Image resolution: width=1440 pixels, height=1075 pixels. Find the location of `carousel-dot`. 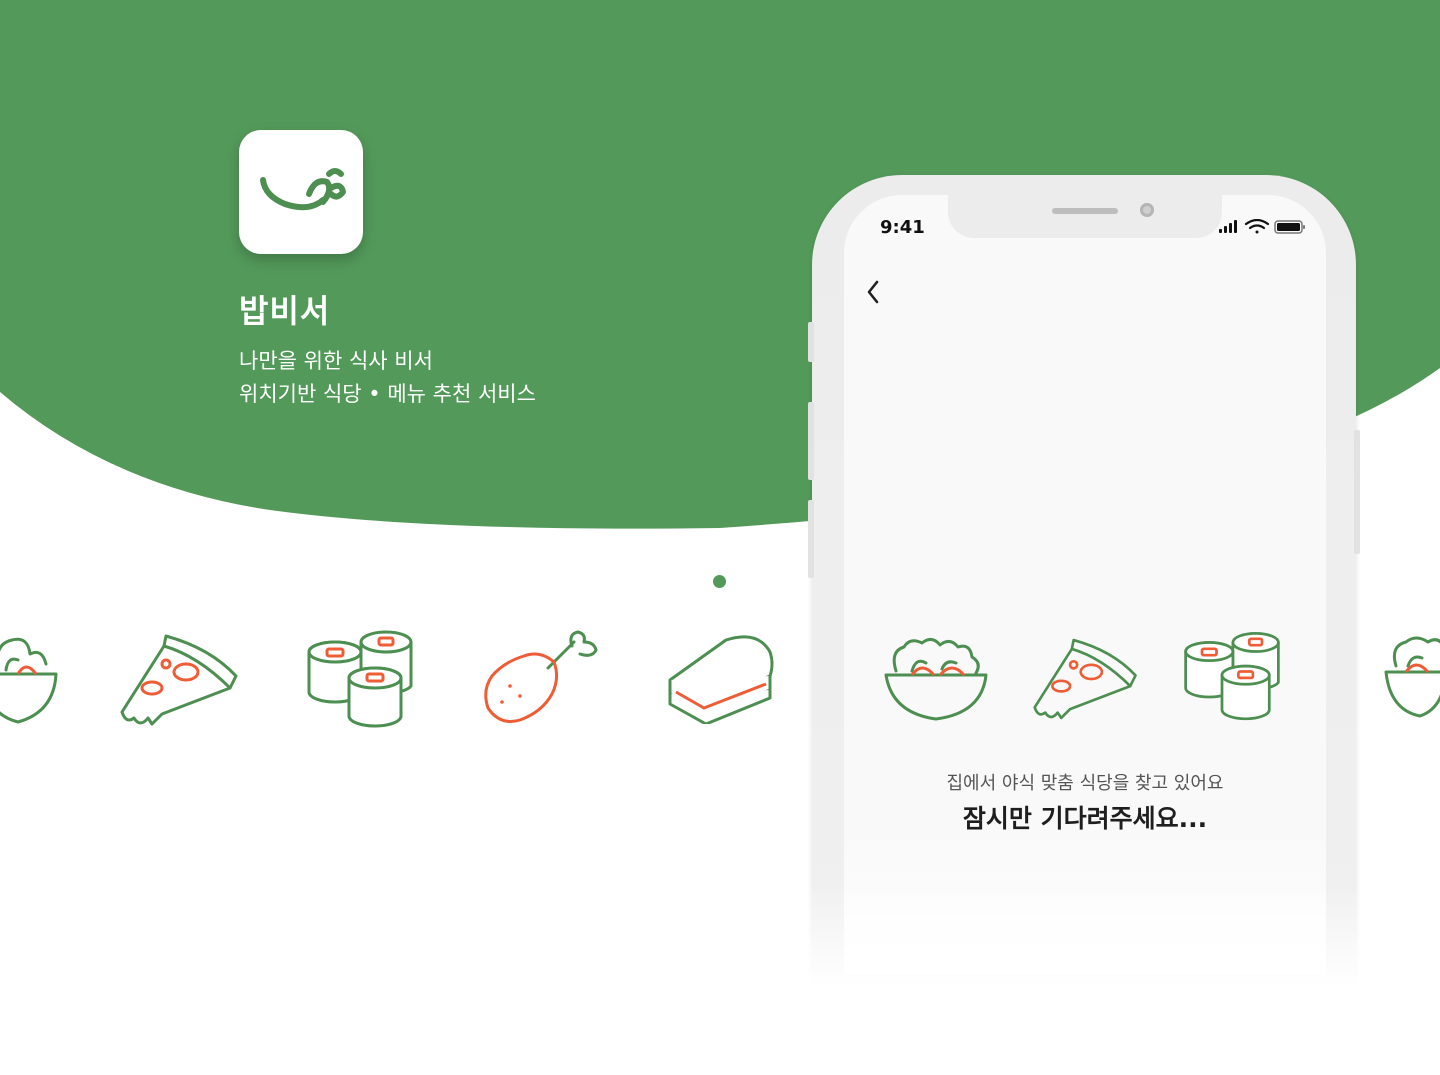

carousel-dot is located at coordinates (719, 581).